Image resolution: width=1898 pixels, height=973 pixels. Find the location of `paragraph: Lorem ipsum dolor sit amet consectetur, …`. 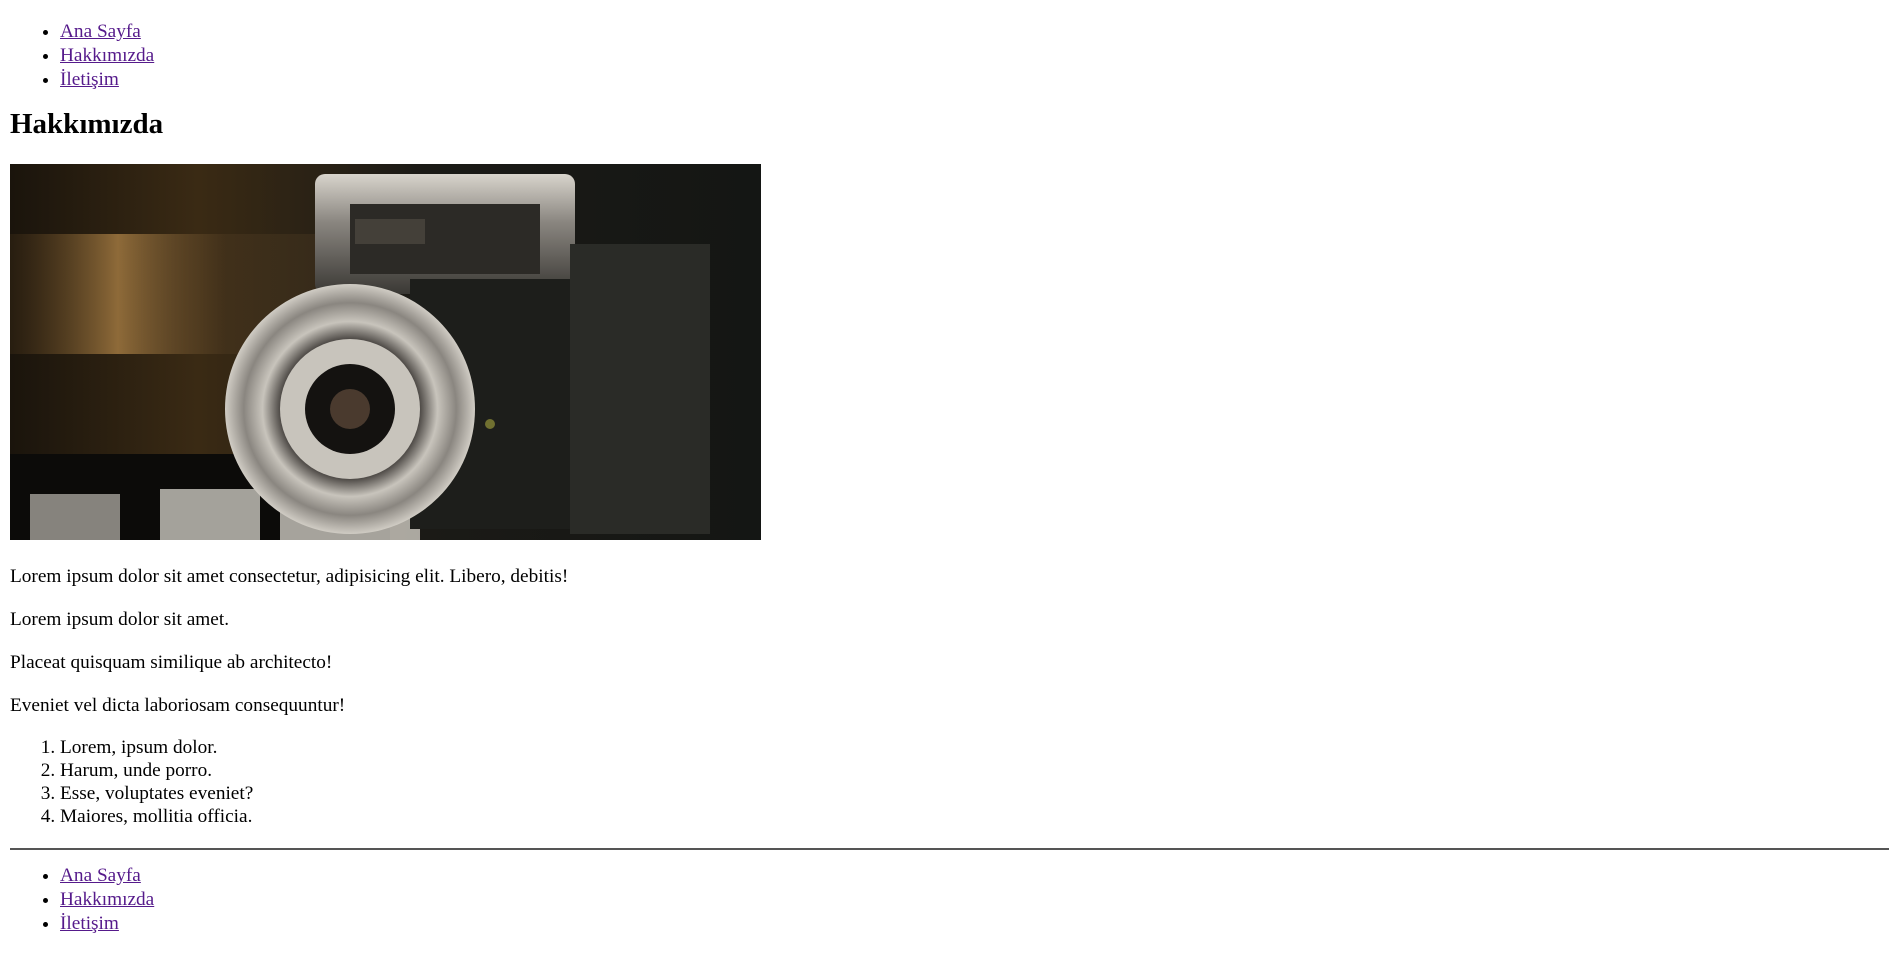

paragraph: Lorem ipsum dolor sit amet consectetur, … is located at coordinates (289, 576).